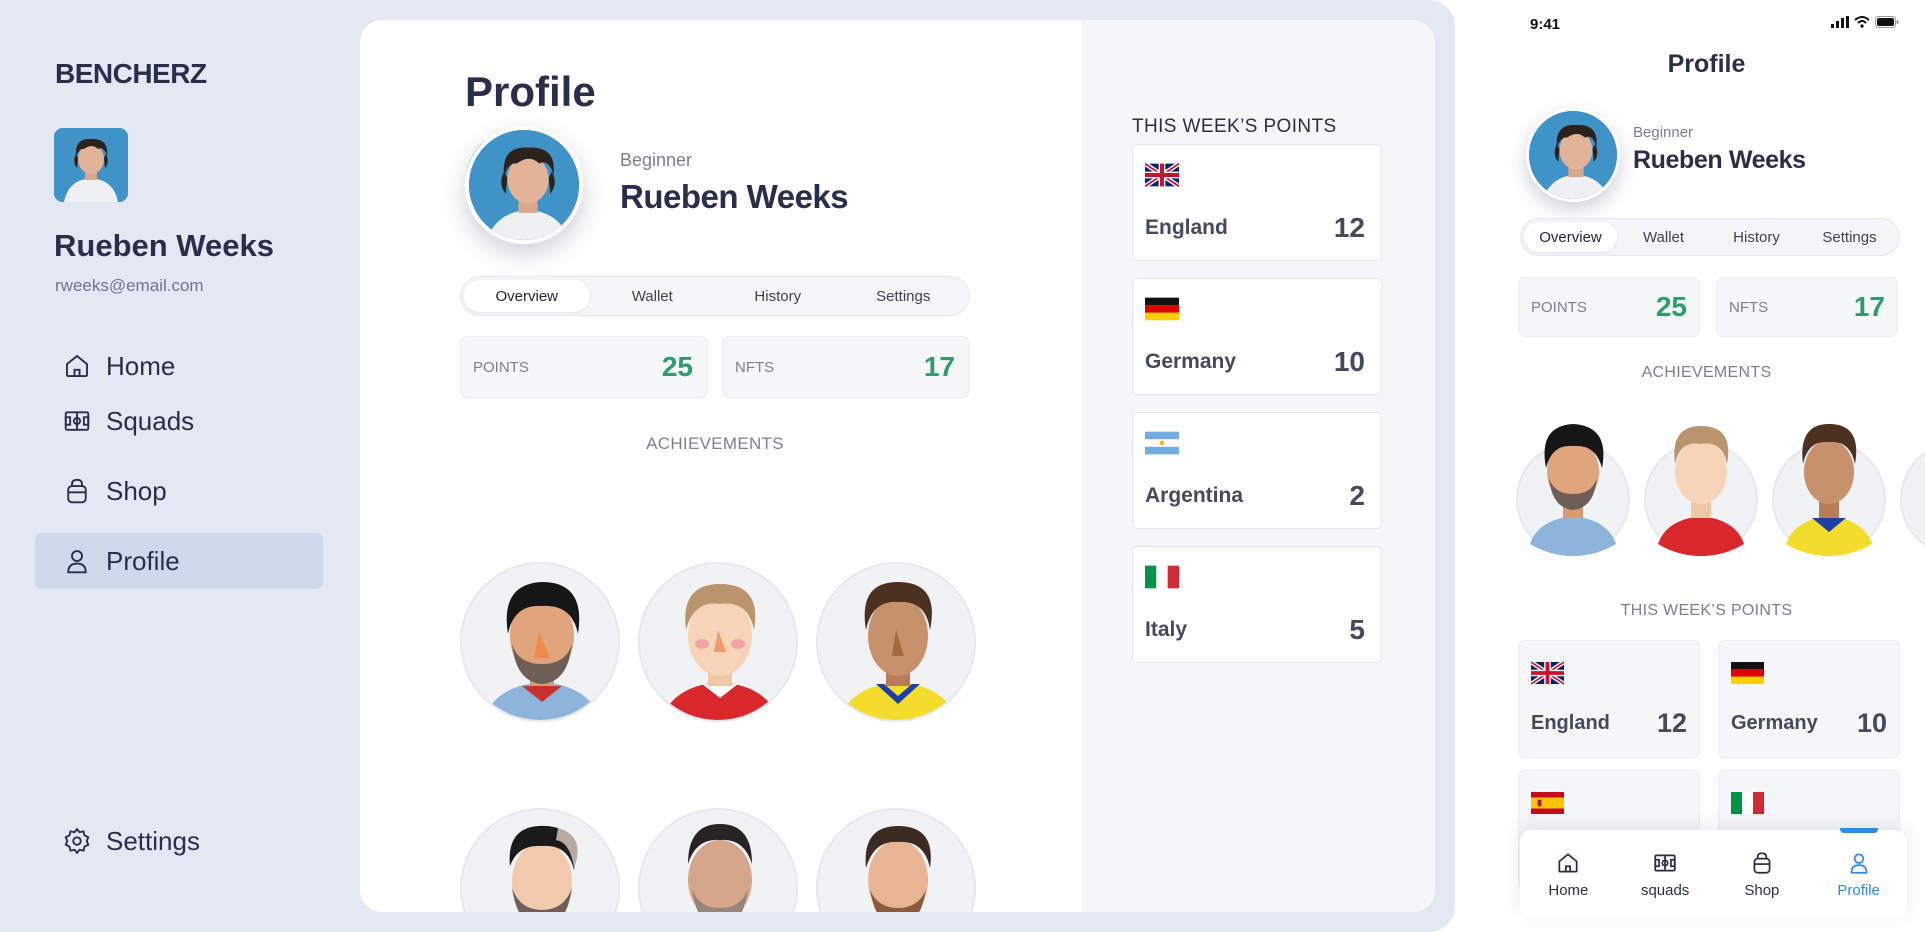 Image resolution: width=1925 pixels, height=932 pixels. Describe the element at coordinates (1665, 890) in the screenshot. I see `bottom-nav-label: squads` at that location.